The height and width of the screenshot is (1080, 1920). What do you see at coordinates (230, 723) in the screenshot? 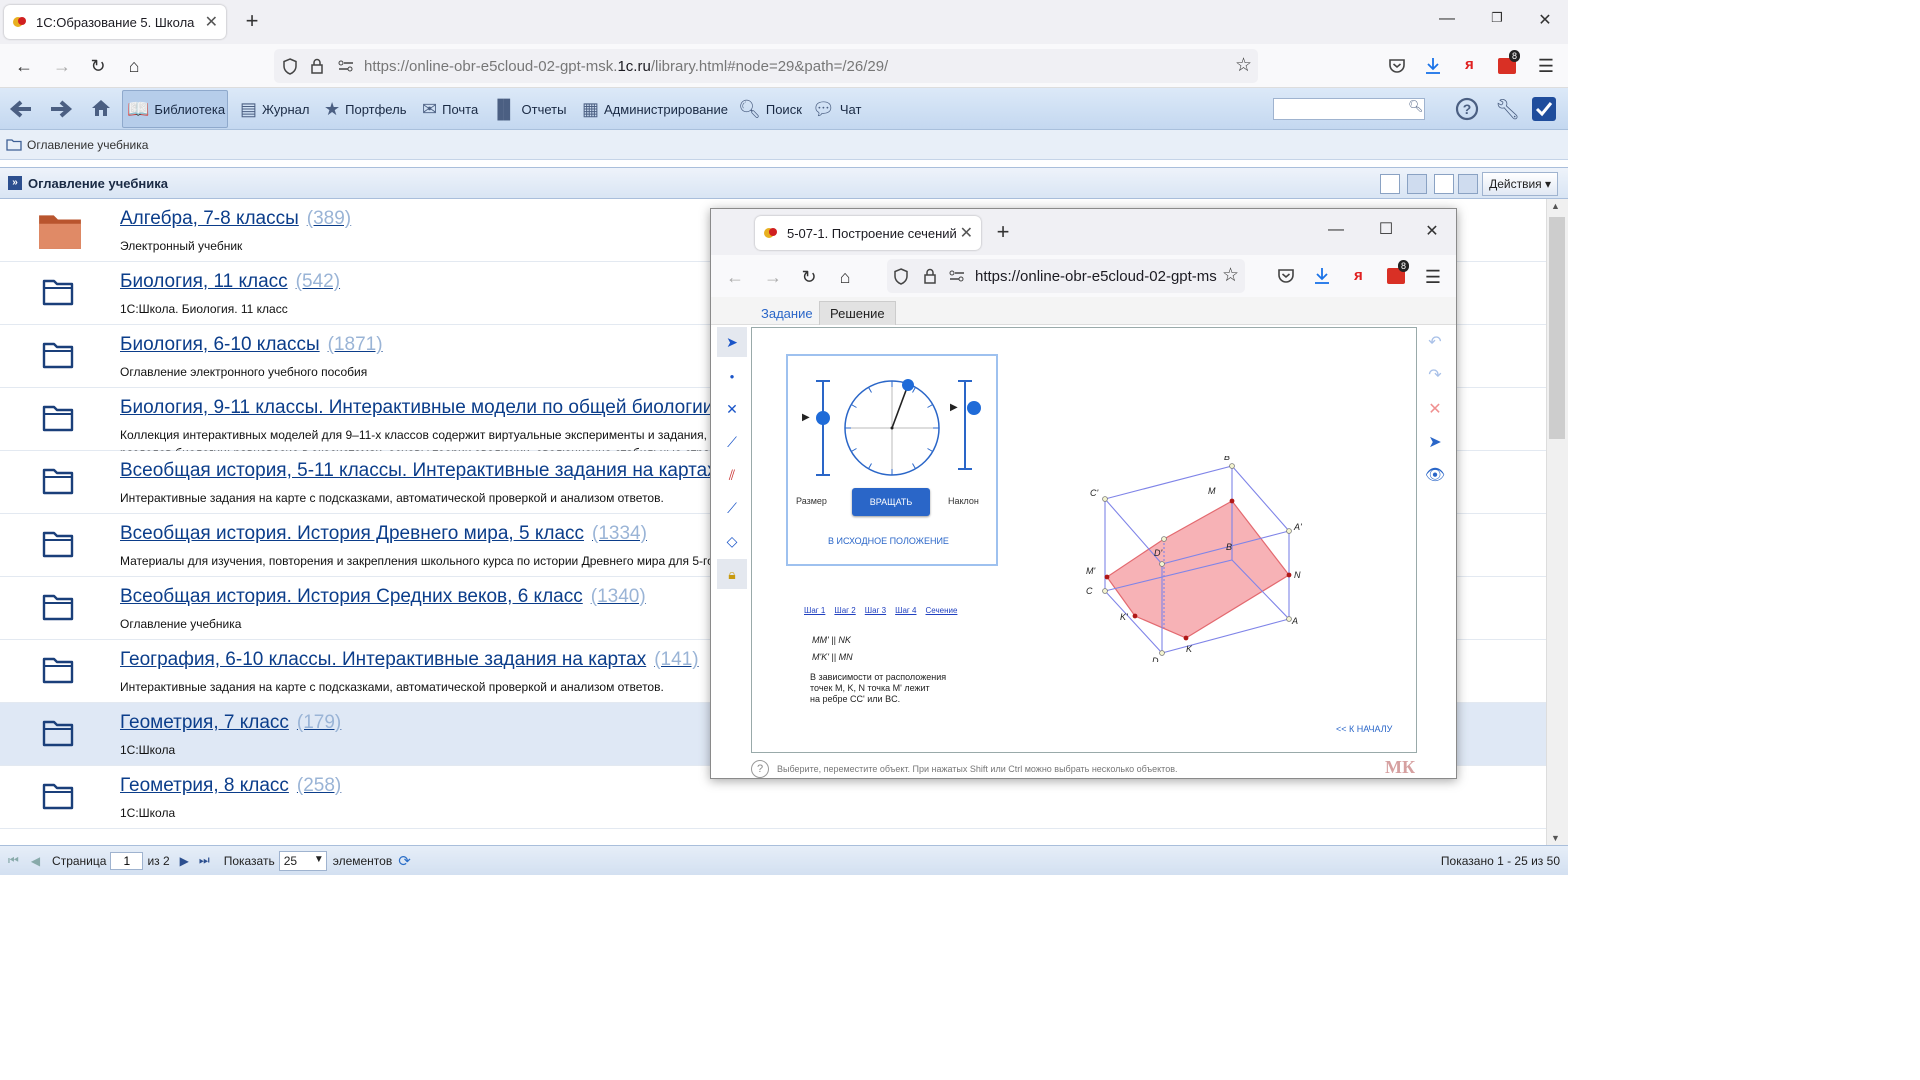
I see `list-item-title: Геометрия, 7 класс (179)` at bounding box center [230, 723].